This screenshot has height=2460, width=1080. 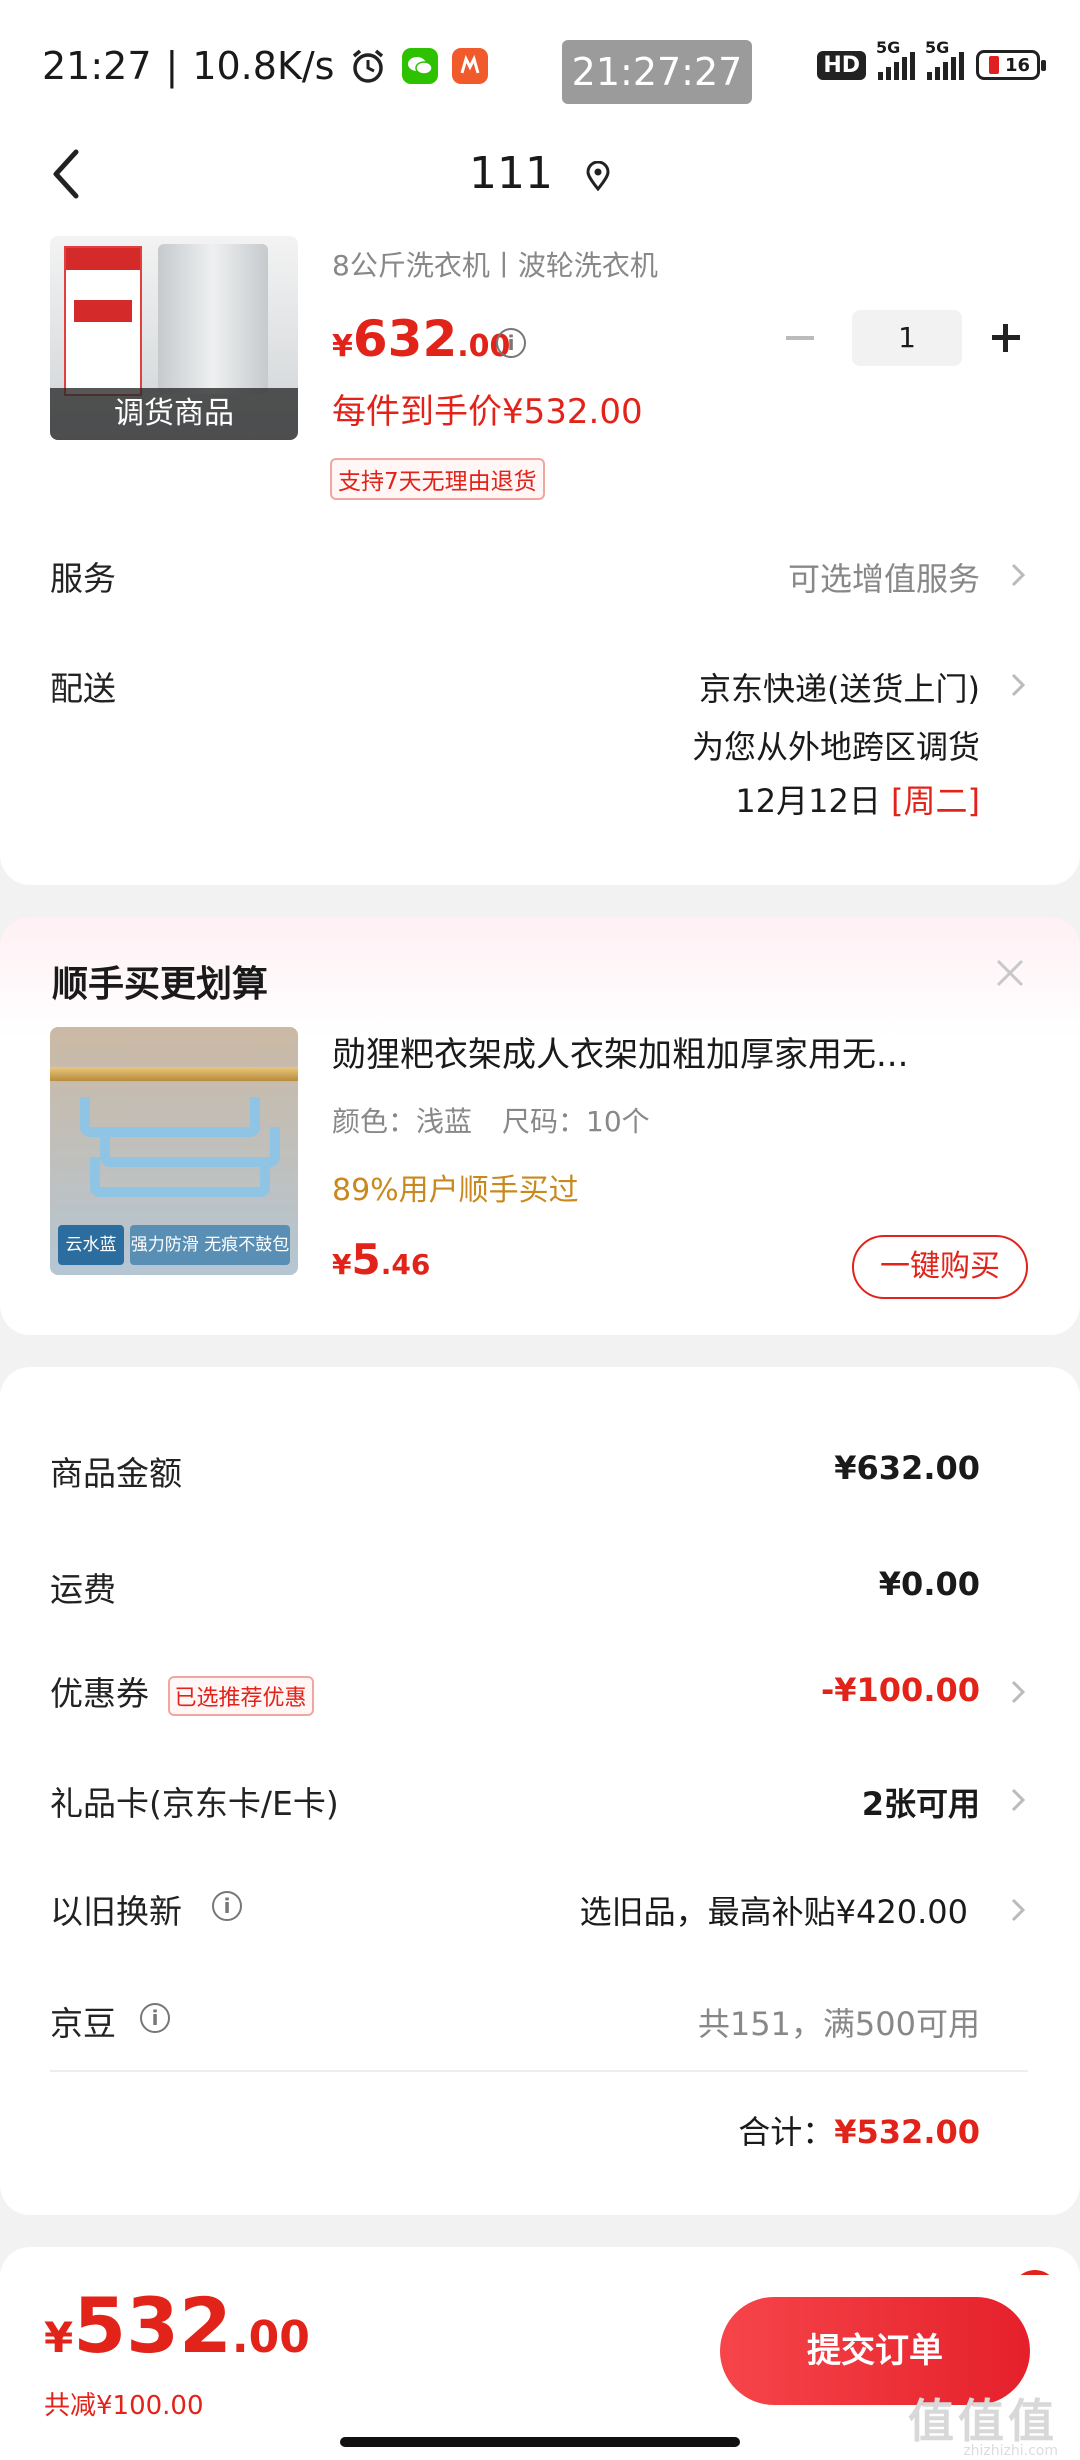 What do you see at coordinates (83, 2023) in the screenshot?
I see `jd-bean-label: 京豆` at bounding box center [83, 2023].